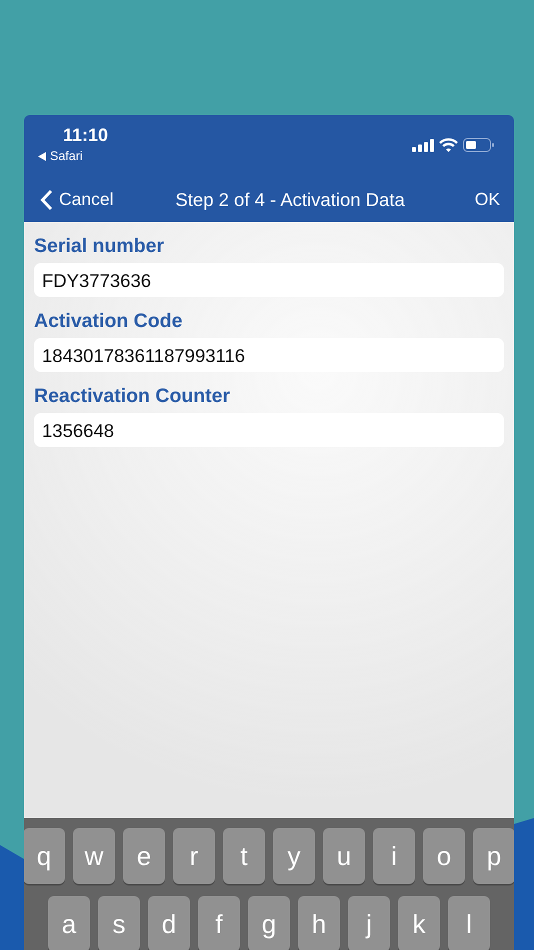 This screenshot has height=950, width=534. What do you see at coordinates (344, 856) in the screenshot?
I see `keyboard-key: u` at bounding box center [344, 856].